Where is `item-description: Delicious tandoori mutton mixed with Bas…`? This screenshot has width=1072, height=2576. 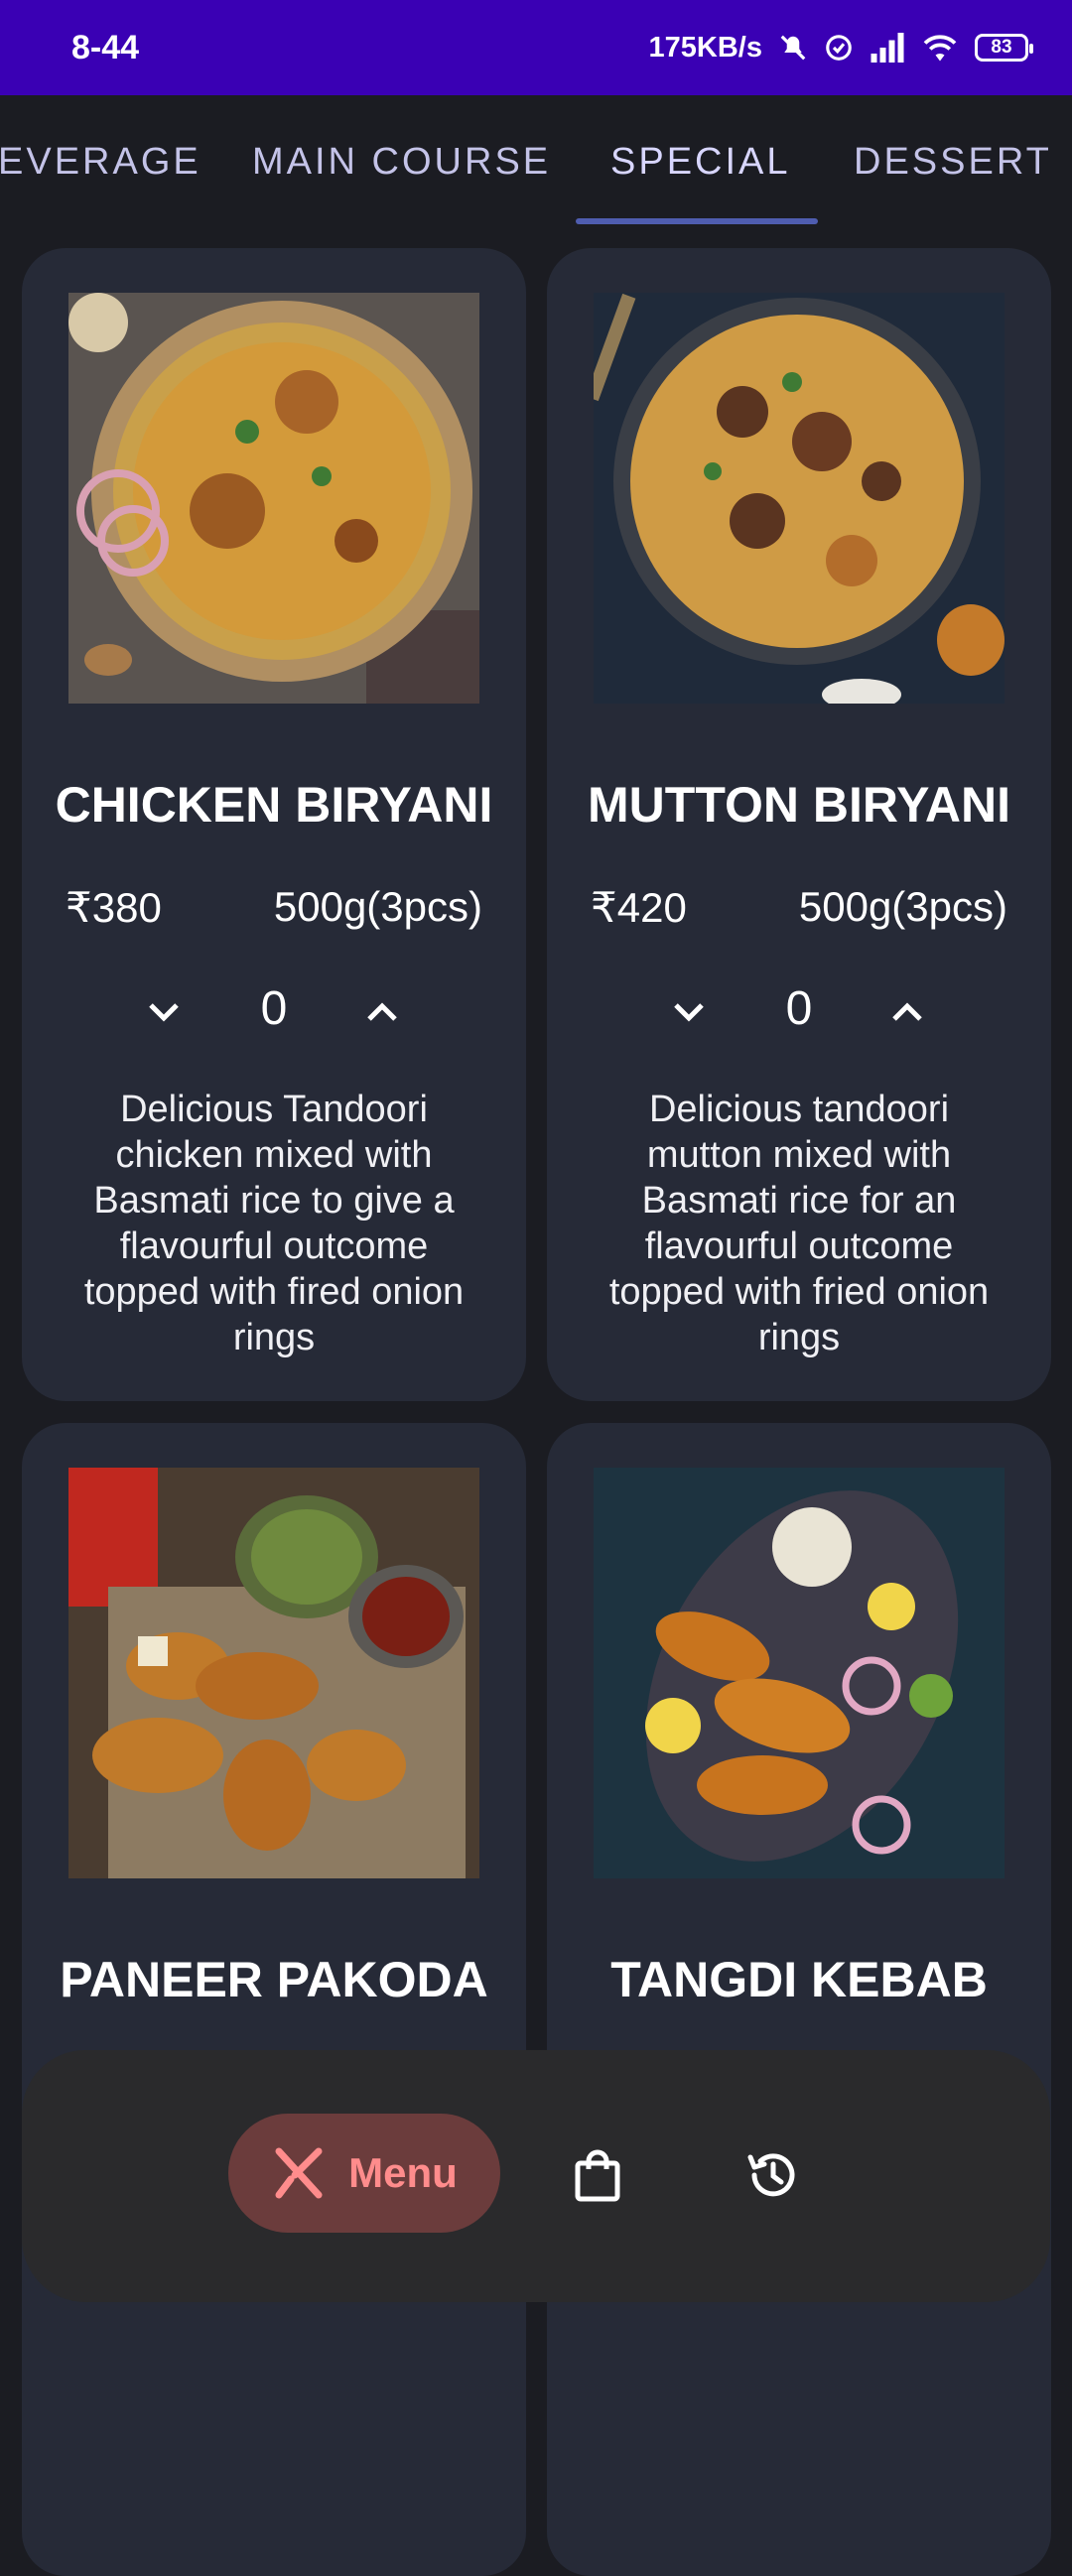 item-description: Delicious tandoori mutton mixed with Bas… is located at coordinates (799, 1224).